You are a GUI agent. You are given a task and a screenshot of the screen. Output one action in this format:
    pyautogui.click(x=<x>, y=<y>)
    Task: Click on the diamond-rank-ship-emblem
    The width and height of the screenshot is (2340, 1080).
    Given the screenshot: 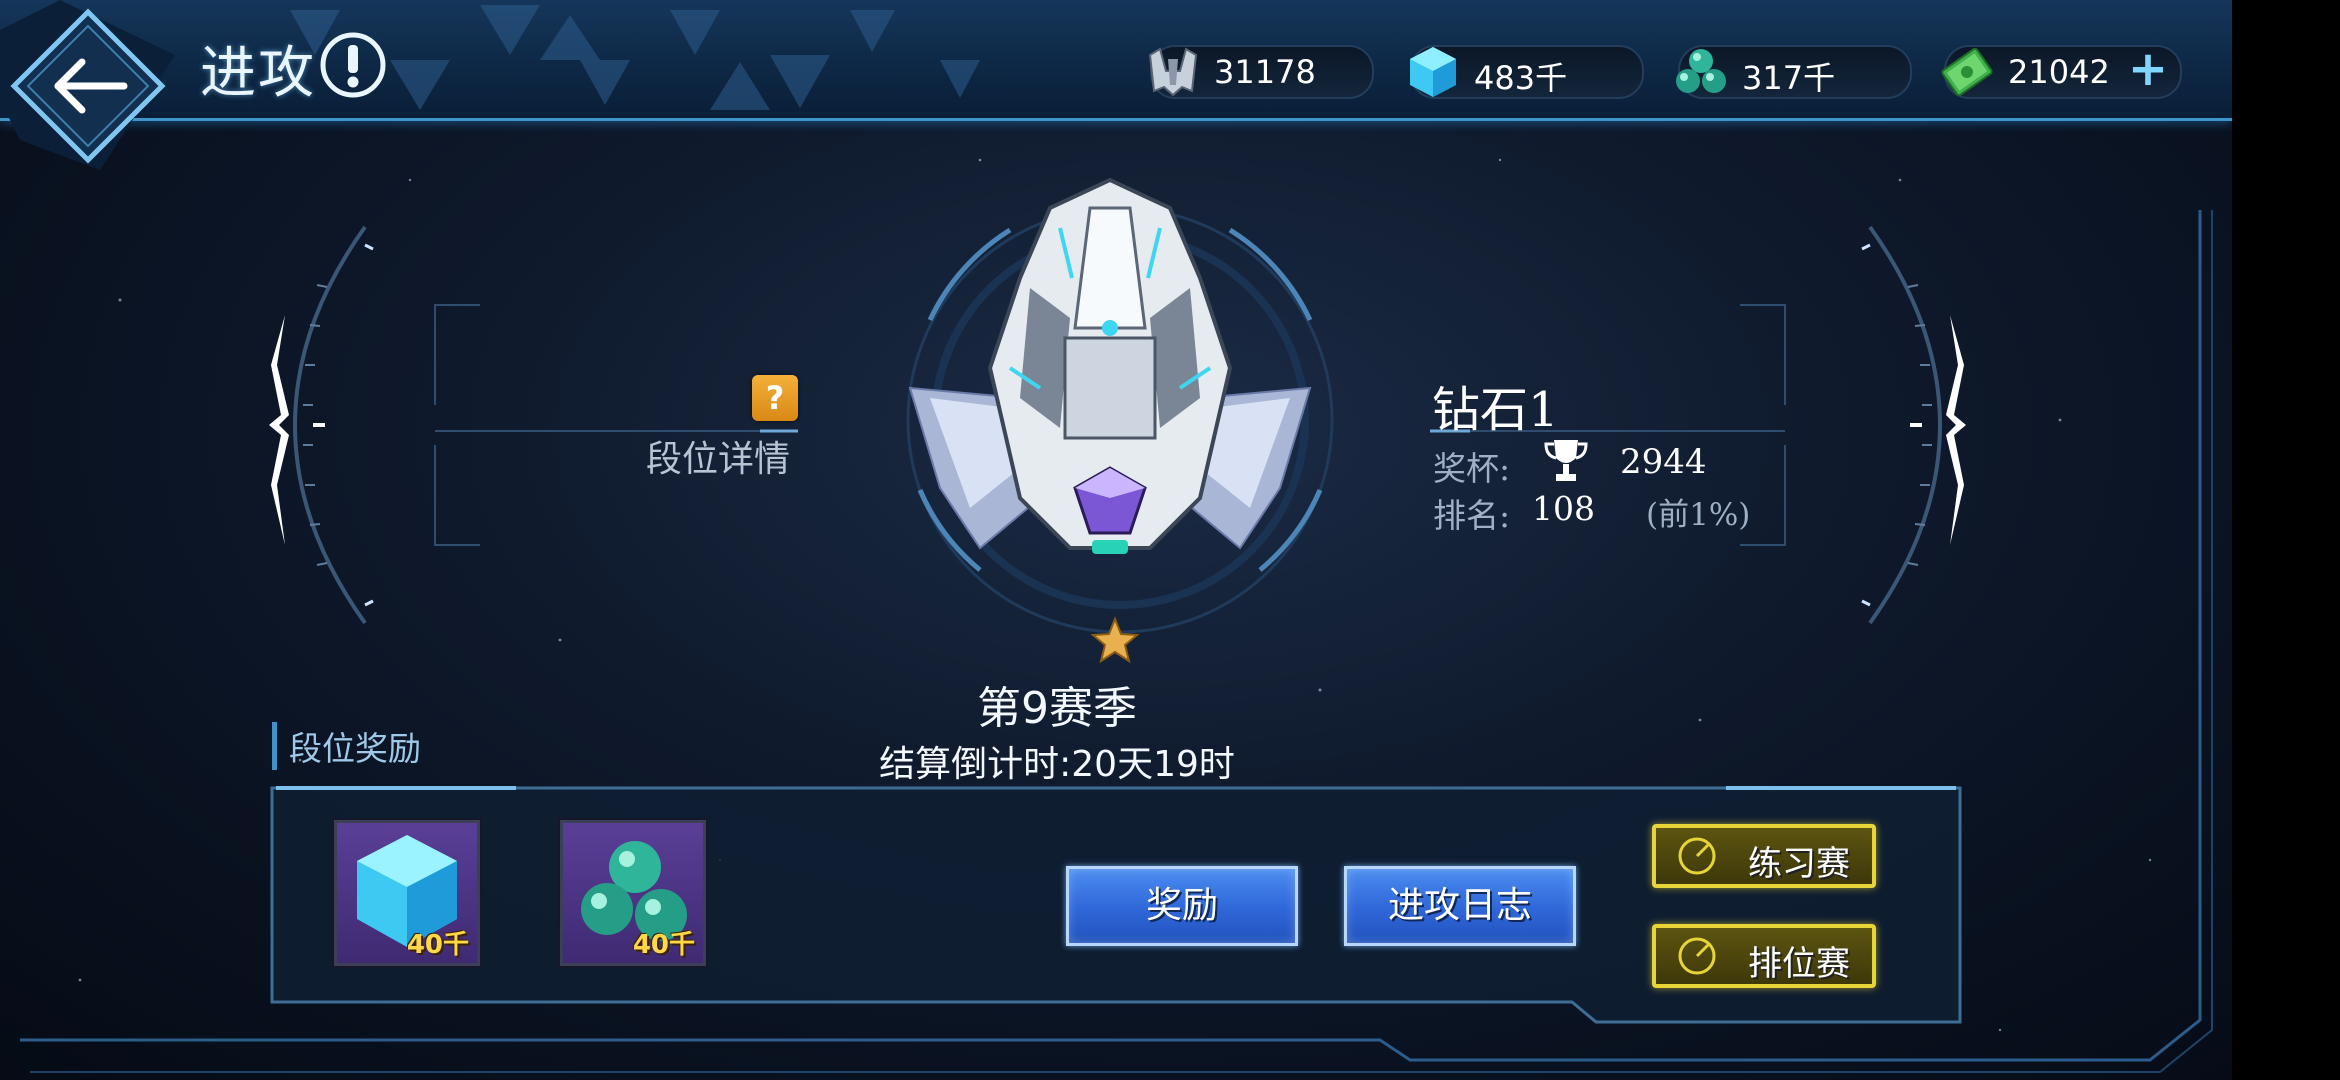 What is the action you would take?
    pyautogui.click(x=1110, y=365)
    